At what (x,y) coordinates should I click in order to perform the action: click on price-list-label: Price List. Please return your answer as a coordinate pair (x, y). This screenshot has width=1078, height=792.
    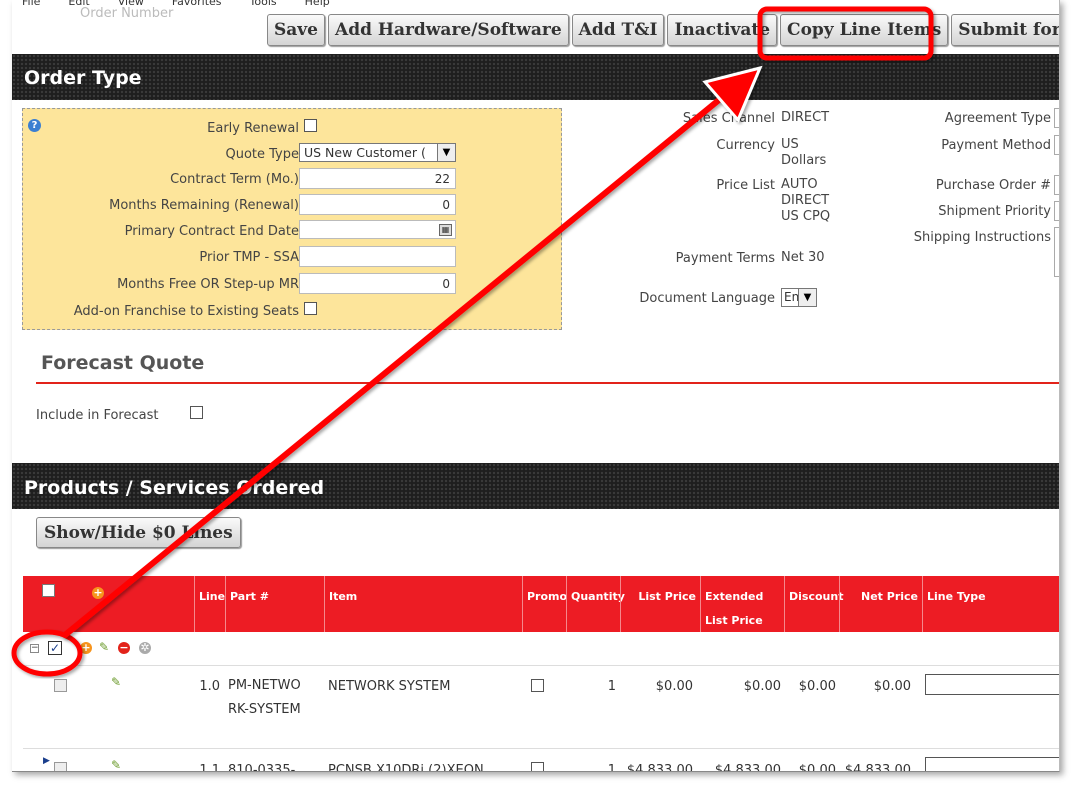
    Looking at the image, I should click on (745, 185).